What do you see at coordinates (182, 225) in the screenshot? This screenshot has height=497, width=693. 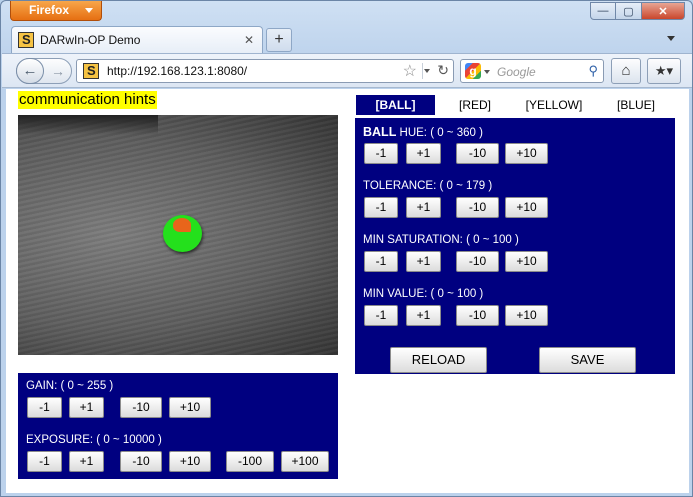 I see `ball-detected-slice` at bounding box center [182, 225].